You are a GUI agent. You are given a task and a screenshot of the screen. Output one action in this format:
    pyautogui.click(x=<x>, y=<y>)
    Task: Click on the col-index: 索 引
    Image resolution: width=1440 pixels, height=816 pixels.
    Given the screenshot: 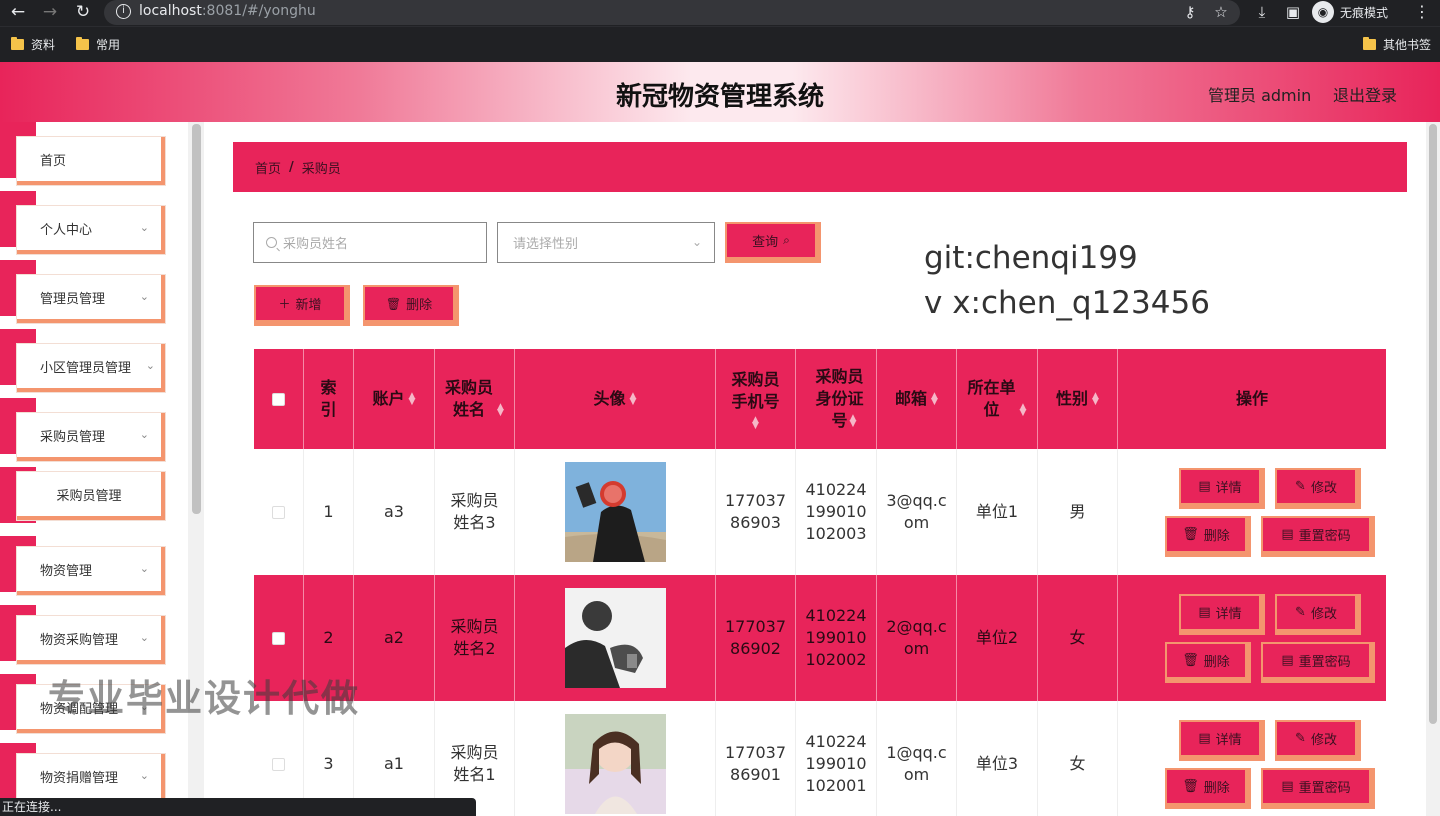 What is the action you would take?
    pyautogui.click(x=329, y=399)
    